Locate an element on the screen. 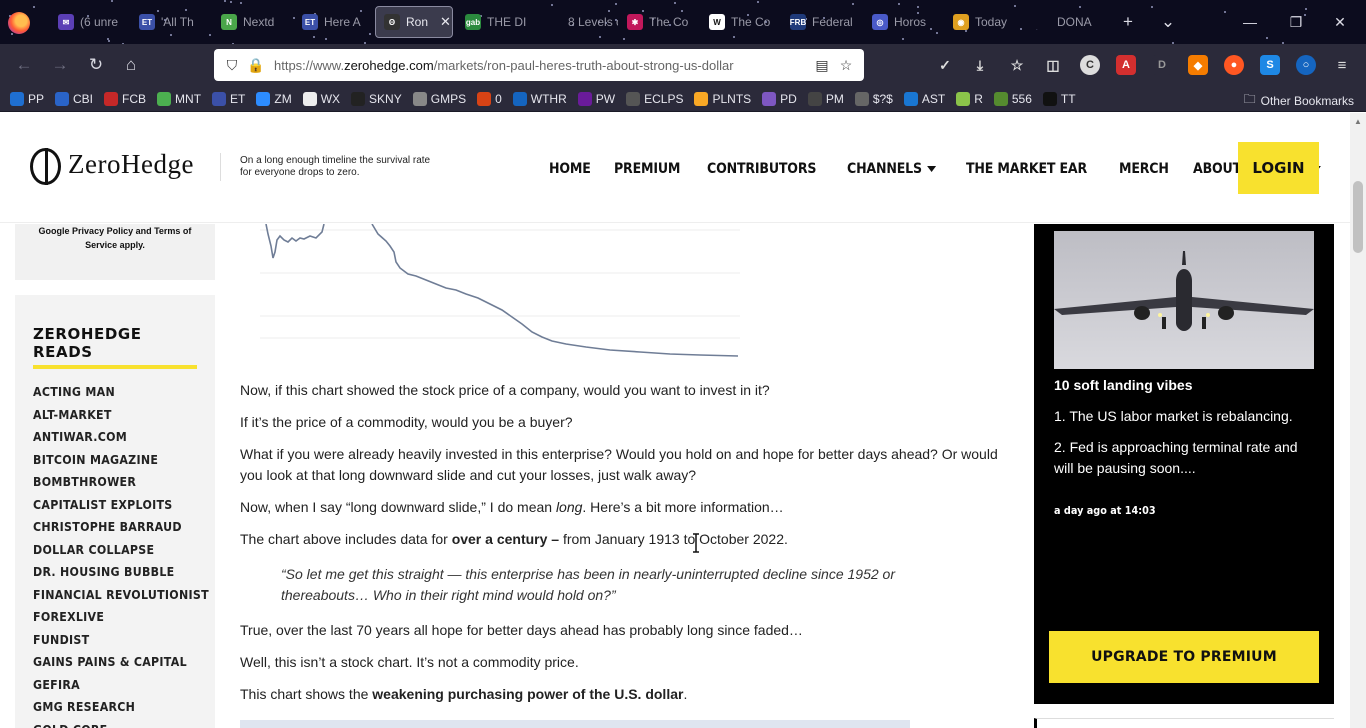  extension-c-icon: C is located at coordinates (1090, 65).